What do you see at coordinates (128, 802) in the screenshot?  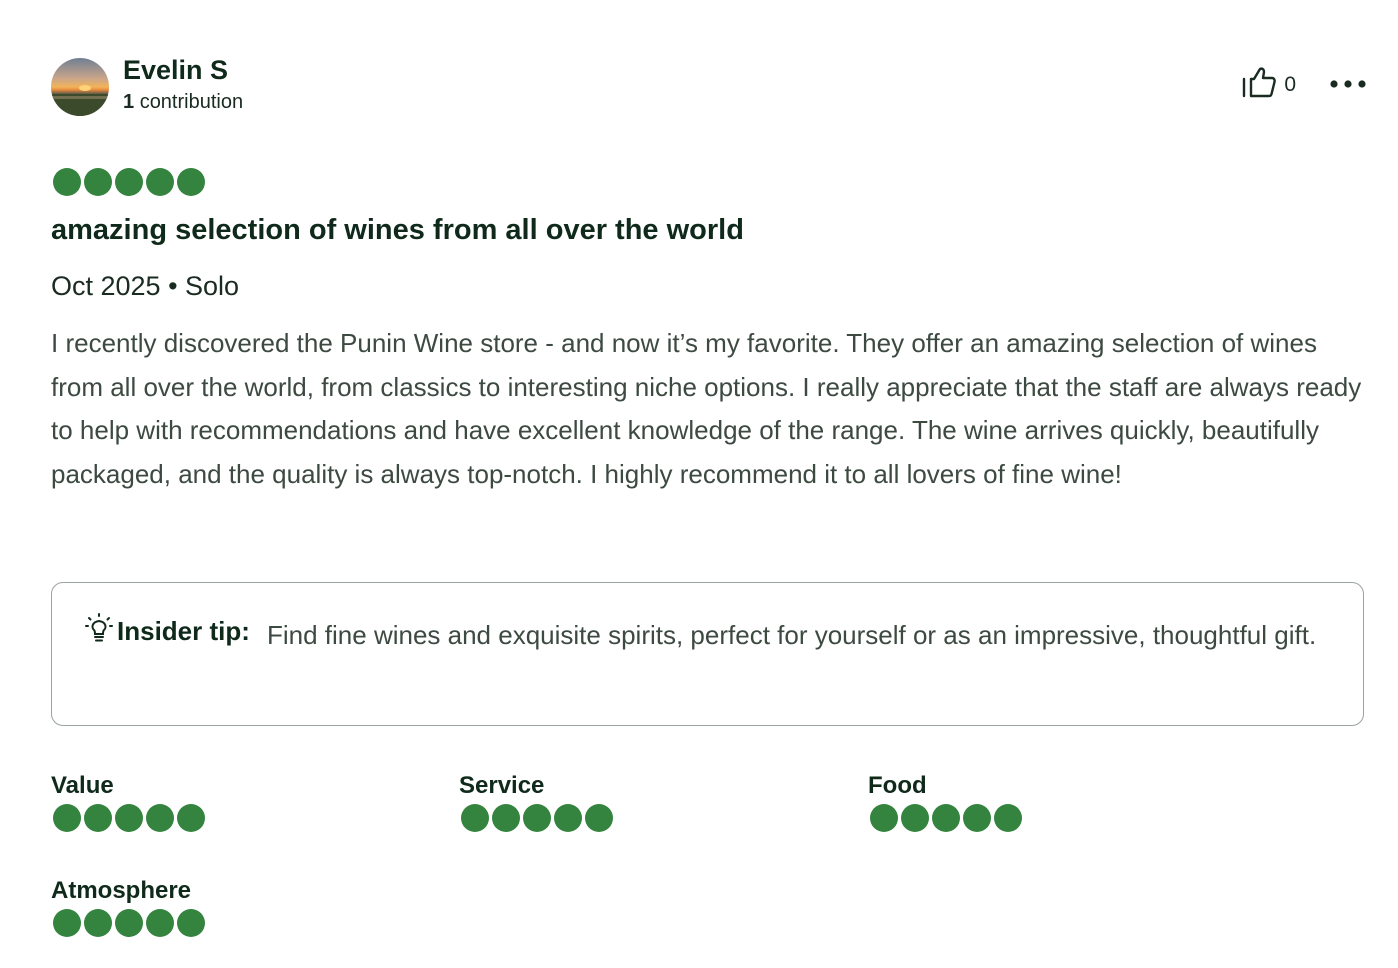 I see `sub-rating-value: Value` at bounding box center [128, 802].